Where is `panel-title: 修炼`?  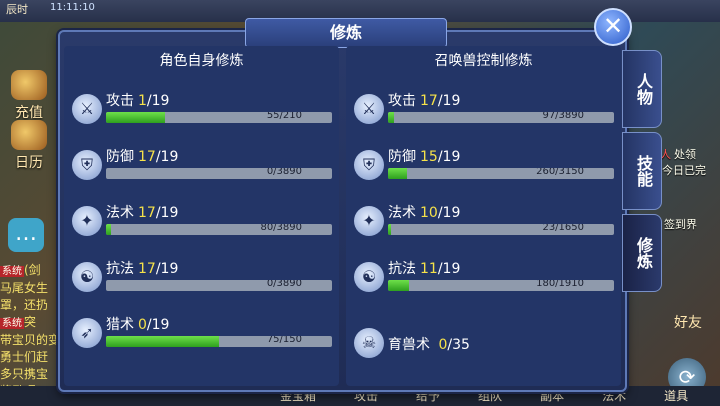 panel-title: 修炼 is located at coordinates (346, 33).